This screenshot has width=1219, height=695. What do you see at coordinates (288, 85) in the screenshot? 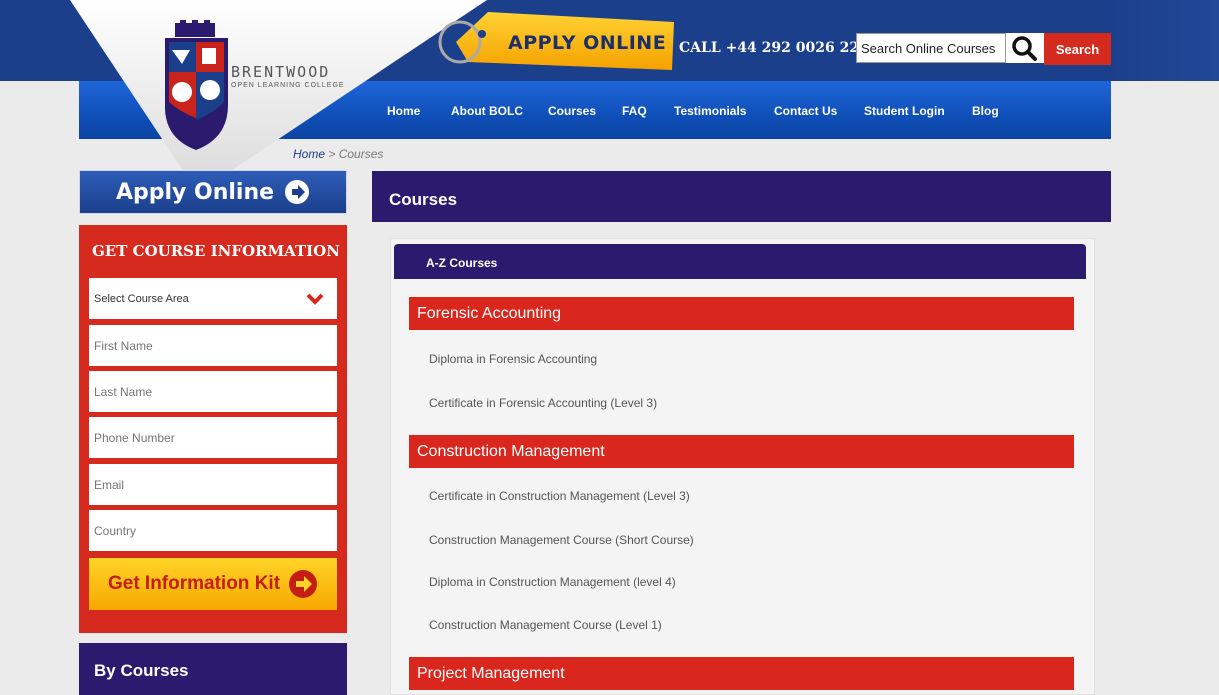
I see `logo-tagline: OPEN LEARNING COLLEGE` at bounding box center [288, 85].